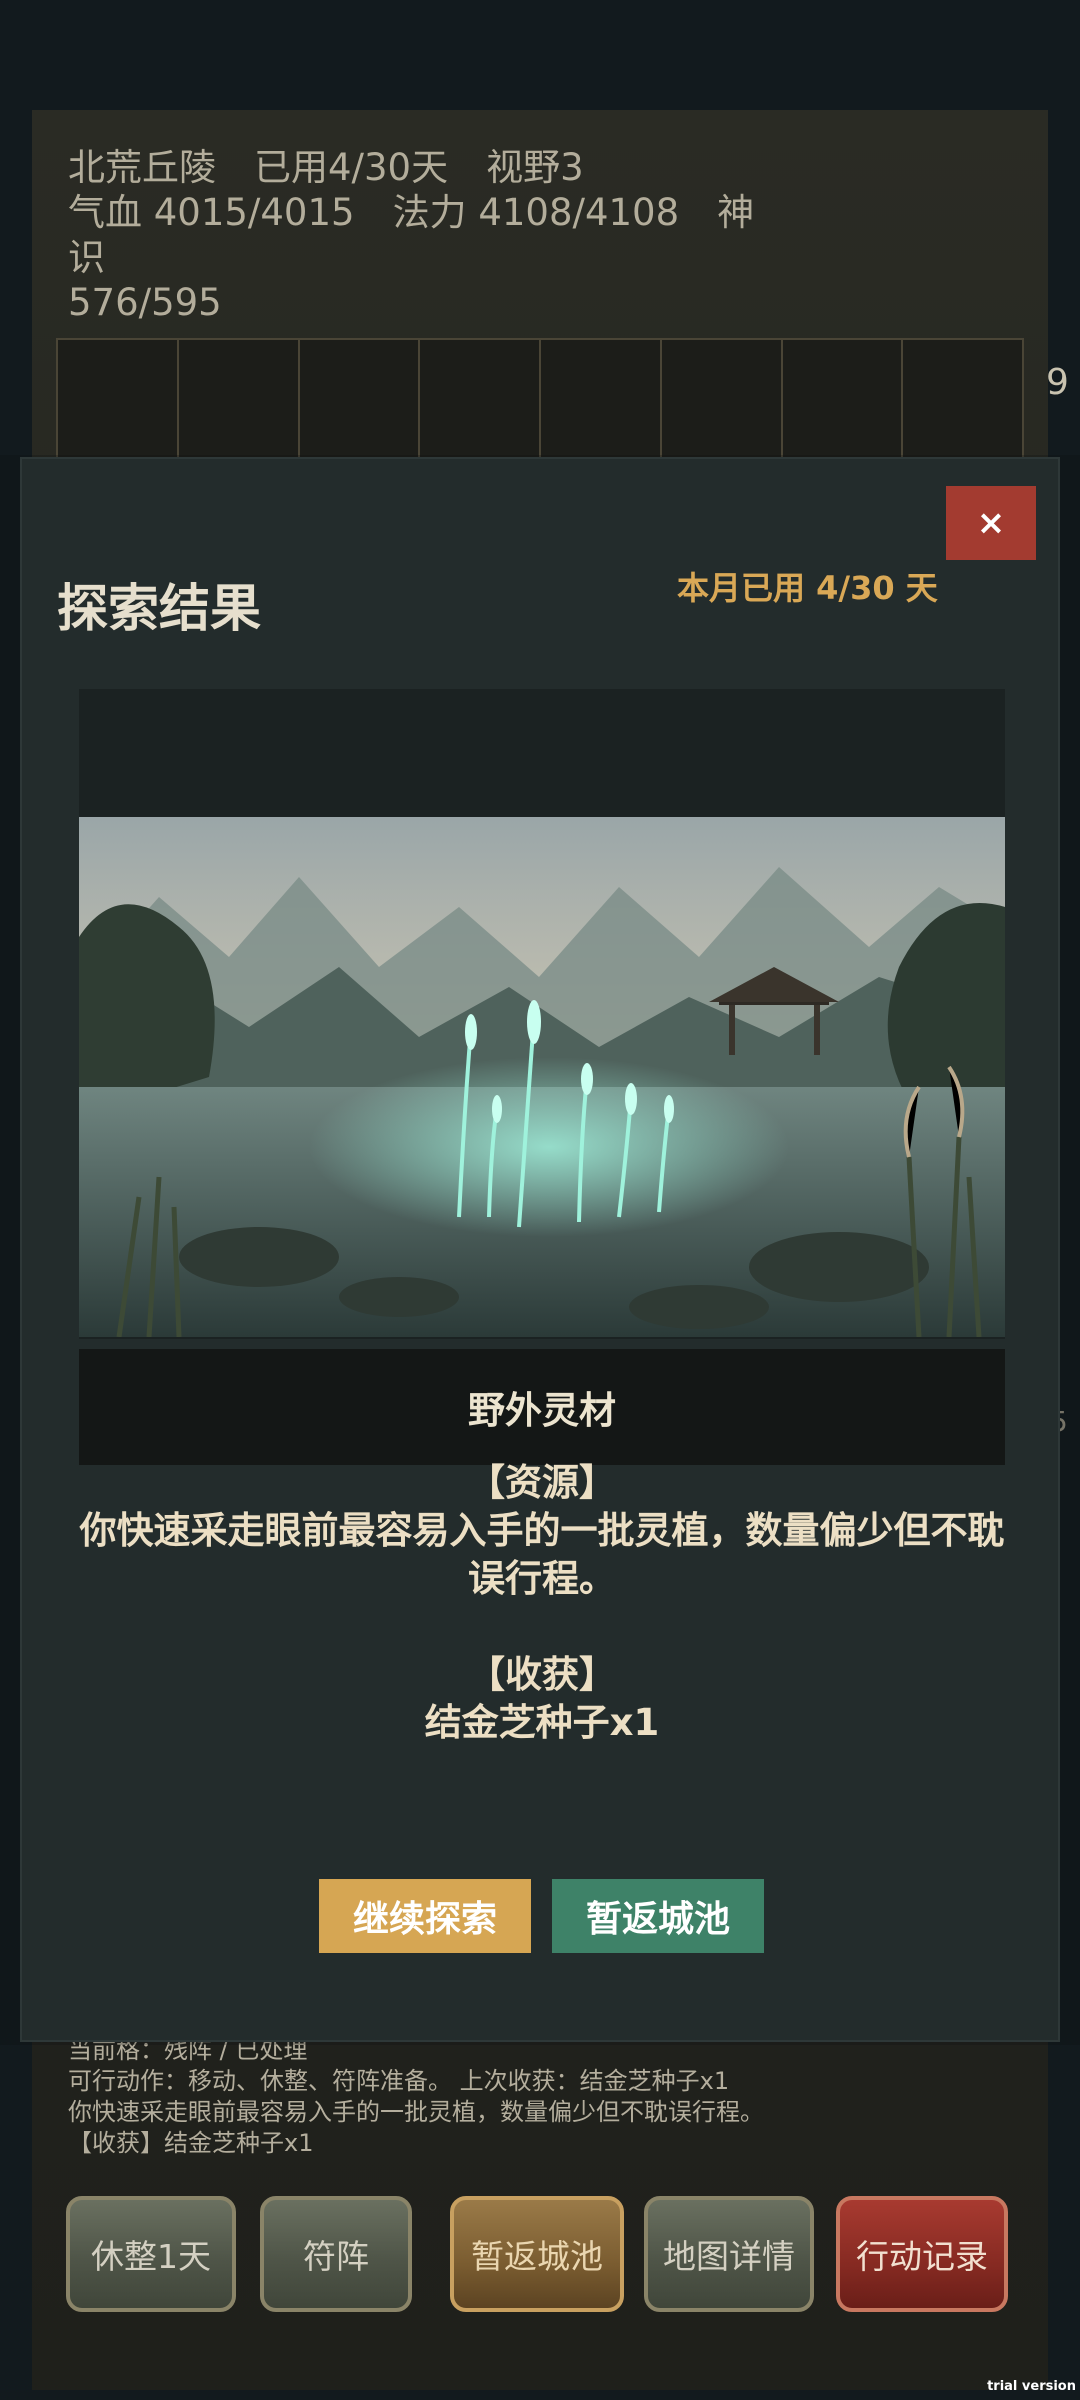 The height and width of the screenshot is (2400, 1080). What do you see at coordinates (542, 1674) in the screenshot?
I see `harvest-header: 【收获】` at bounding box center [542, 1674].